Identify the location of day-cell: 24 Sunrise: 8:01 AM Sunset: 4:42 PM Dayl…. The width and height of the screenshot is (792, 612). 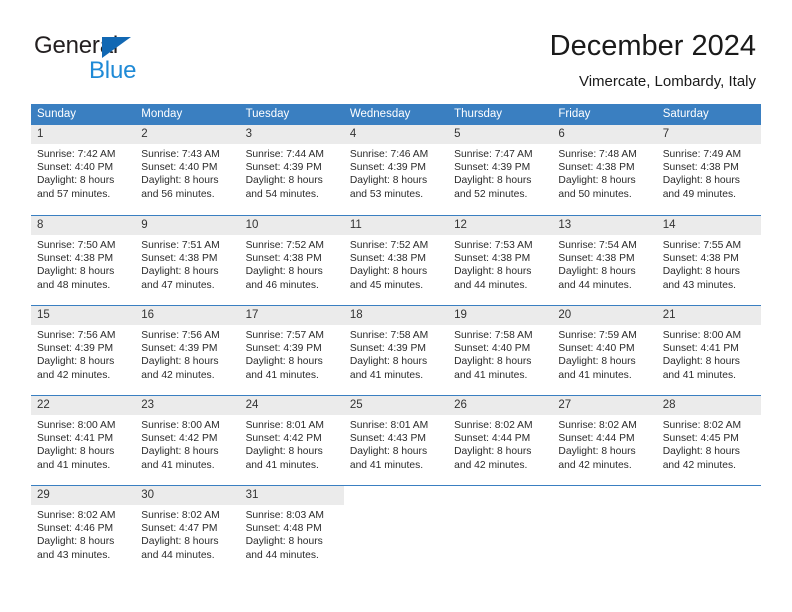
(291, 440).